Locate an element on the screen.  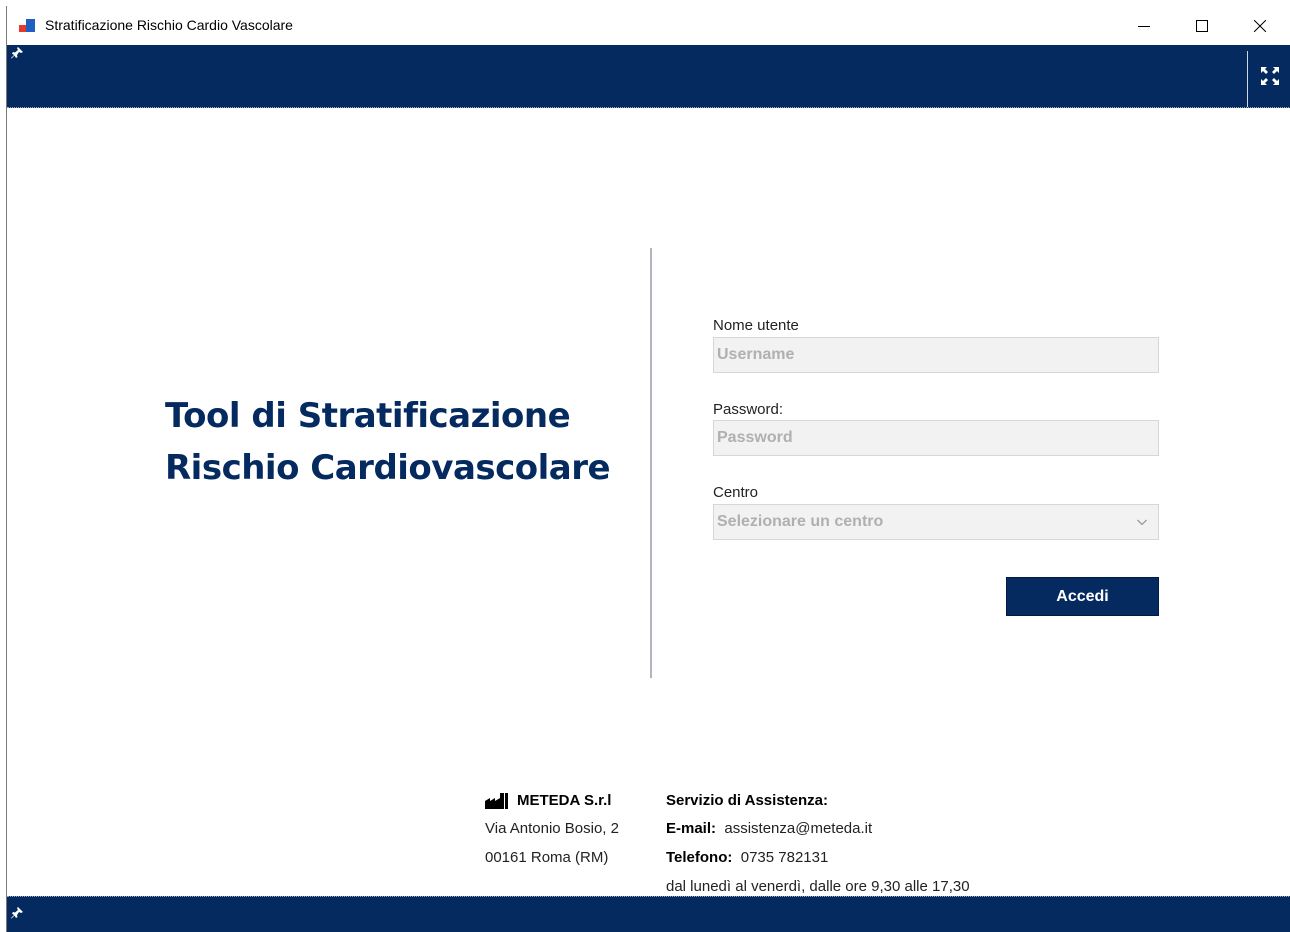
password-field-box is located at coordinates (936, 438).